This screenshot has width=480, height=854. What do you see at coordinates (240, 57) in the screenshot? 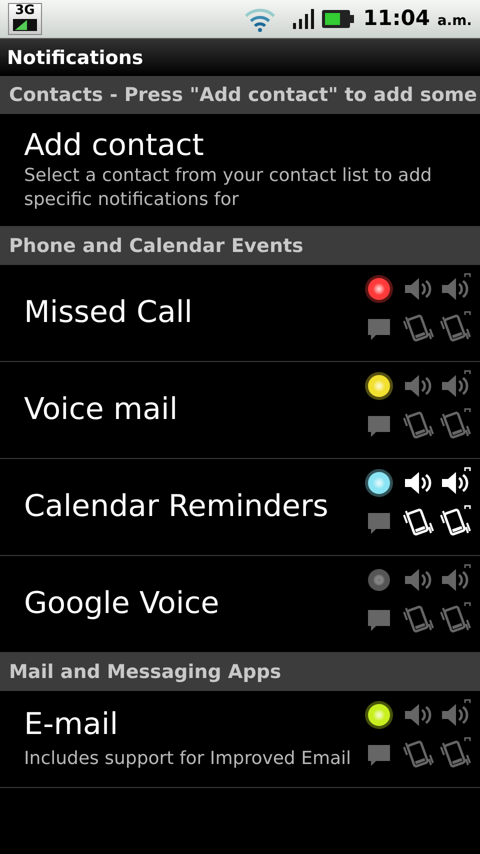
I see `screen-title: Notifications` at bounding box center [240, 57].